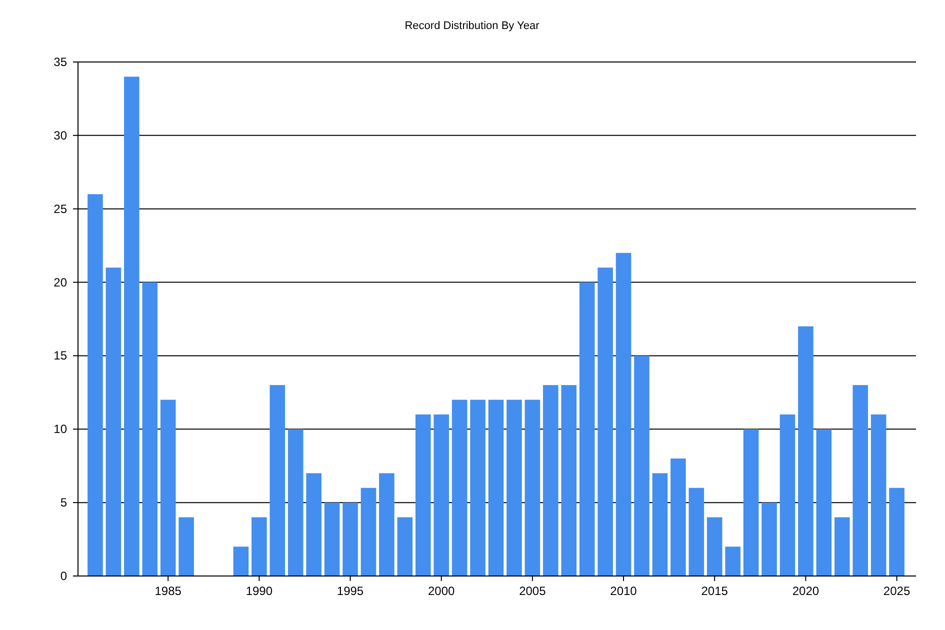 The width and height of the screenshot is (945, 630). Describe the element at coordinates (60, 62) in the screenshot. I see `y-tick-label: 35` at that location.